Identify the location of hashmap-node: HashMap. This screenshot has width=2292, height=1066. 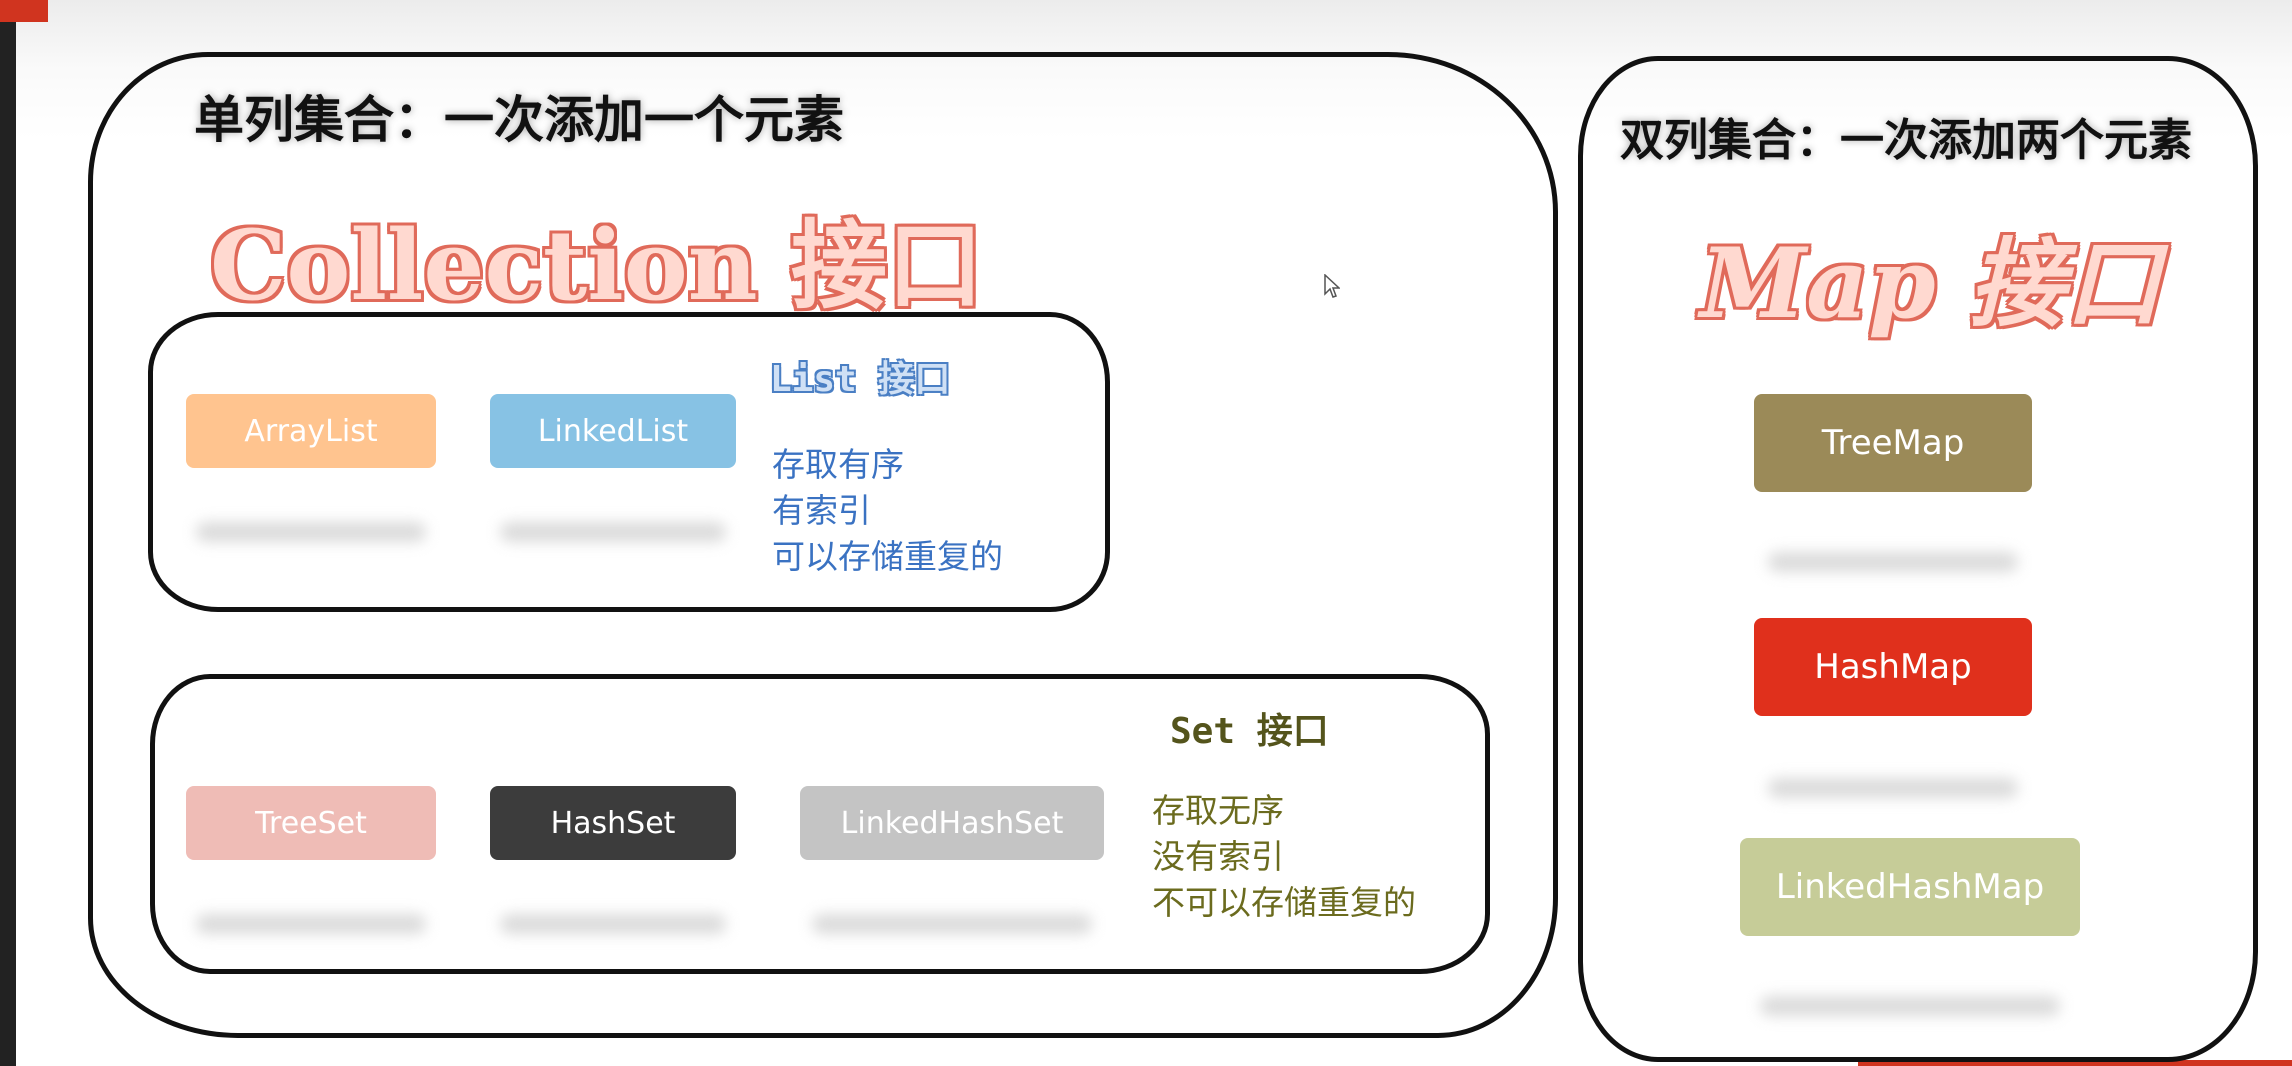
(1893, 667).